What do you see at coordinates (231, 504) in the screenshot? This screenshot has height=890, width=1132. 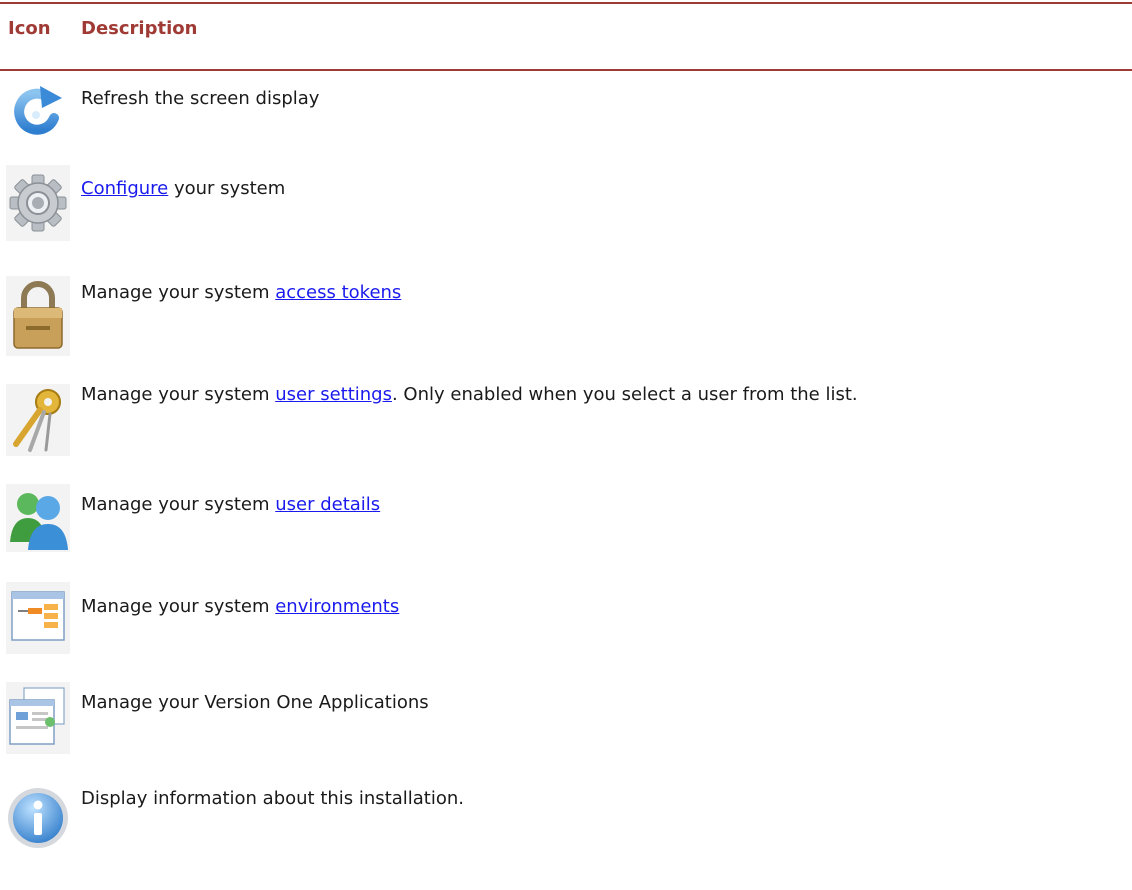 I see `row-description: Manage your system user details` at bounding box center [231, 504].